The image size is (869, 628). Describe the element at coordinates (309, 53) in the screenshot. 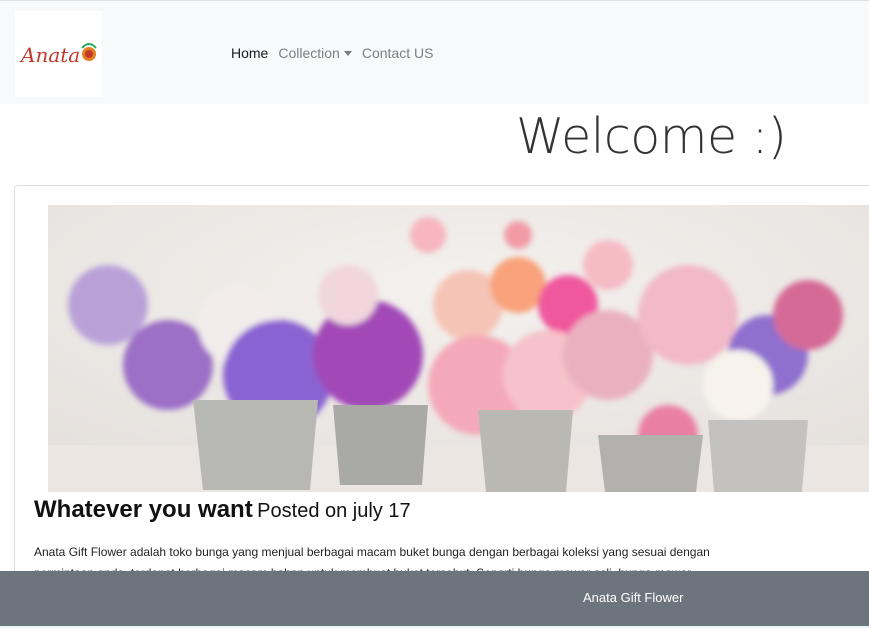

I see `nav-collection-label: Collection` at that location.